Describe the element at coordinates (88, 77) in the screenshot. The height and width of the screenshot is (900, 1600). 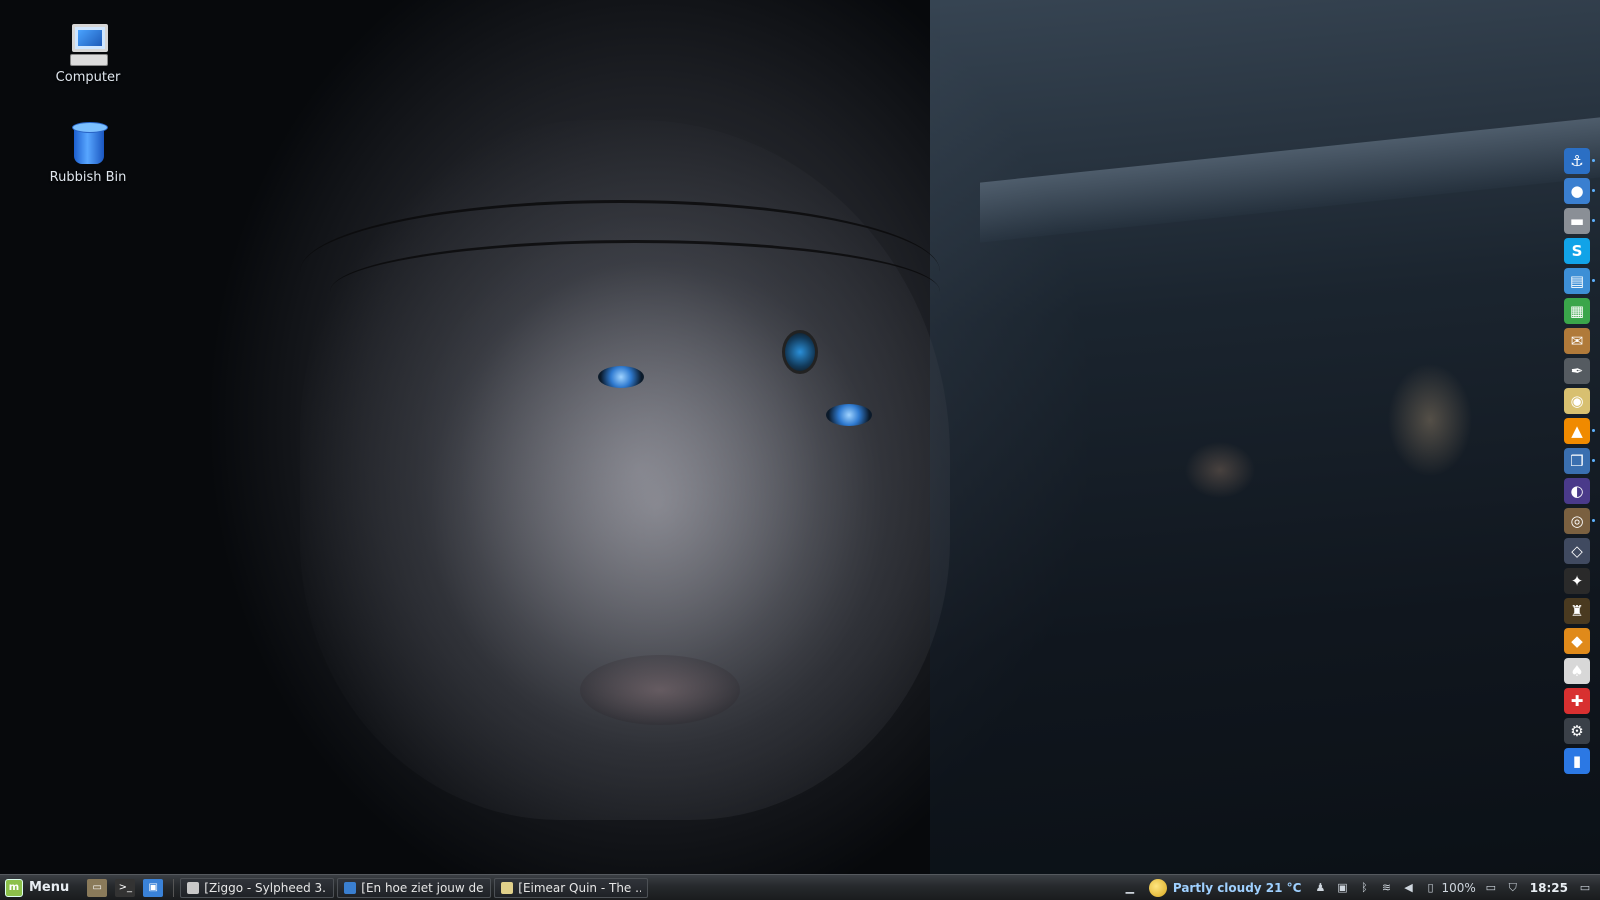
I see `desktop-icon-label: Computer` at that location.